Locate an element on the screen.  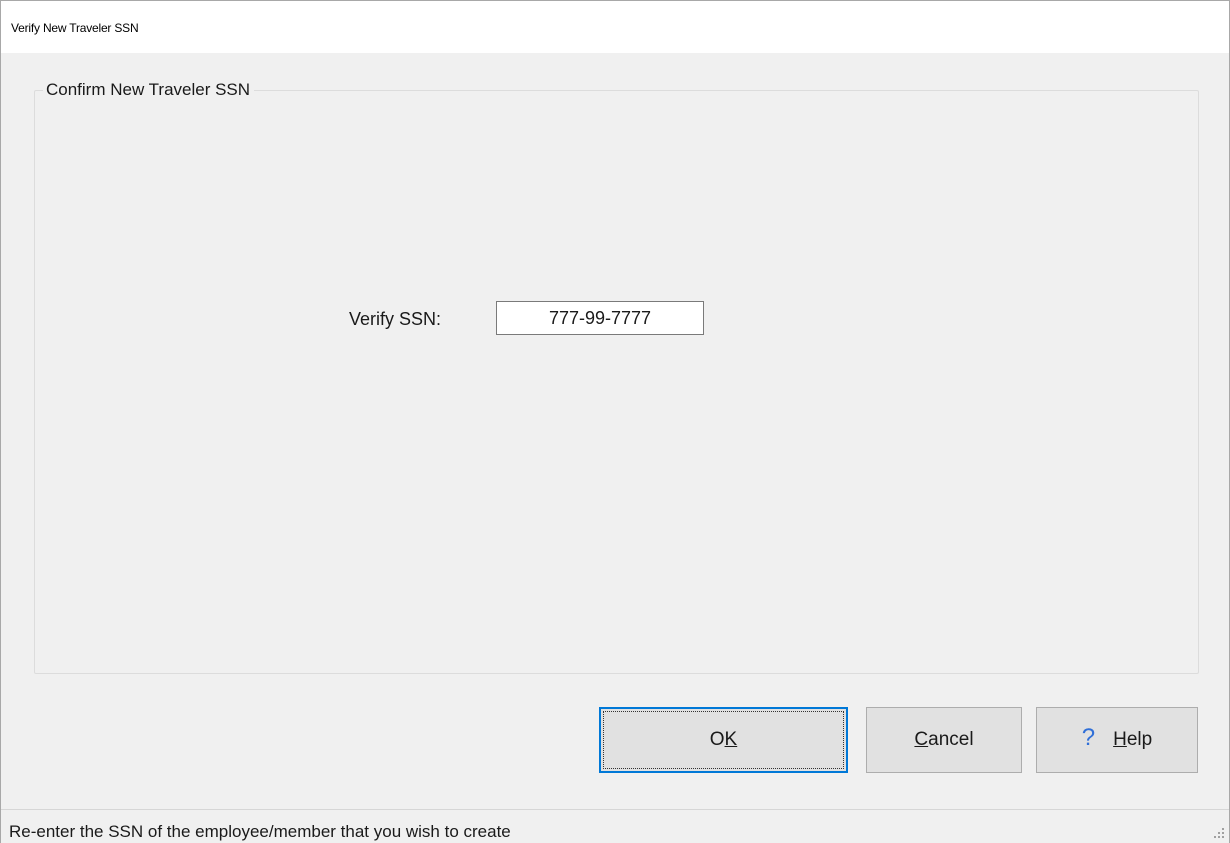
ok-button: OK is located at coordinates (723, 740).